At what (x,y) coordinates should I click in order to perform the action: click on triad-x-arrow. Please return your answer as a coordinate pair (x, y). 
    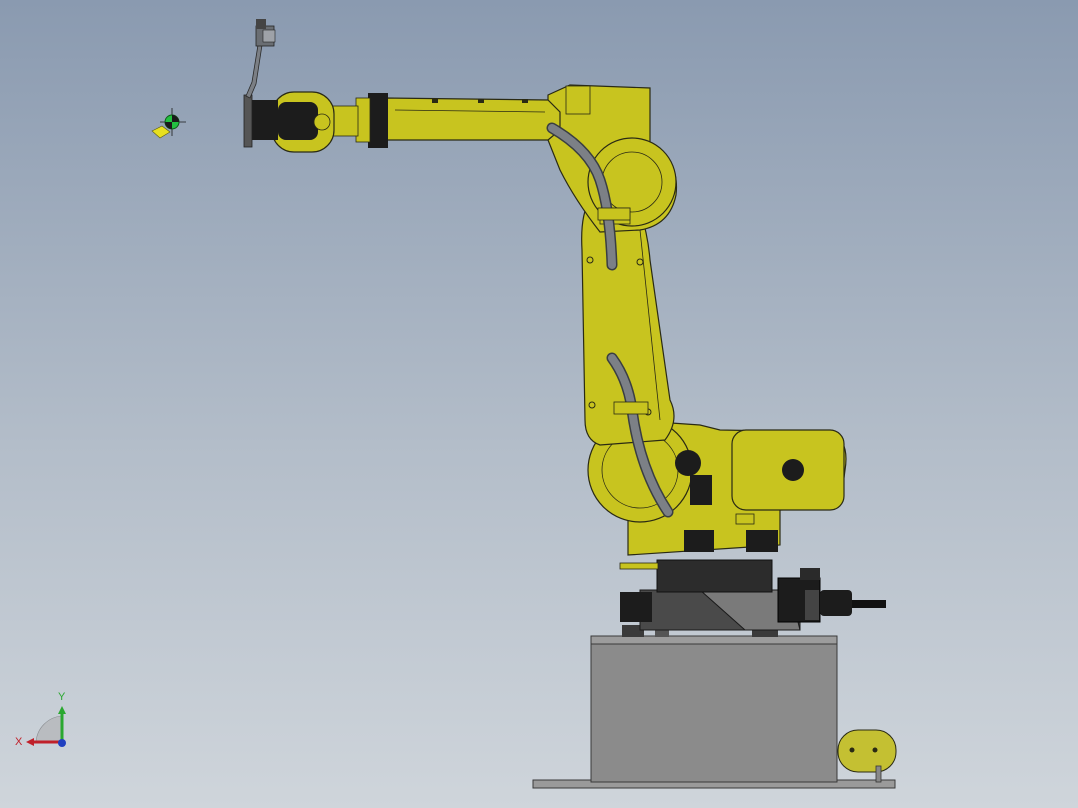
    Looking at the image, I should click on (30, 742).